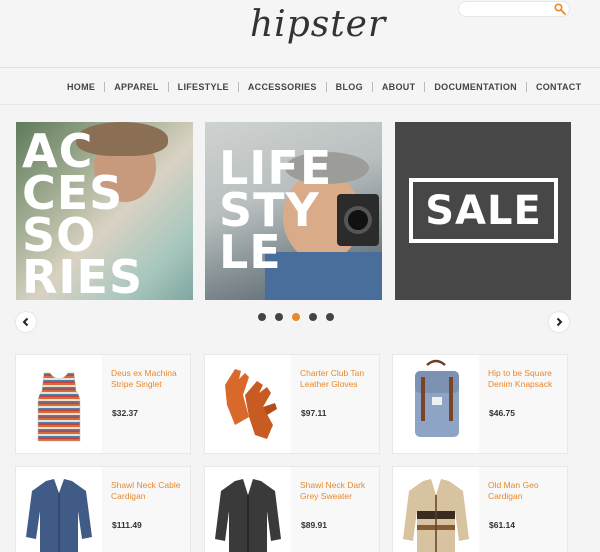 This screenshot has width=600, height=552. I want to click on product-price: $46.75, so click(502, 413).